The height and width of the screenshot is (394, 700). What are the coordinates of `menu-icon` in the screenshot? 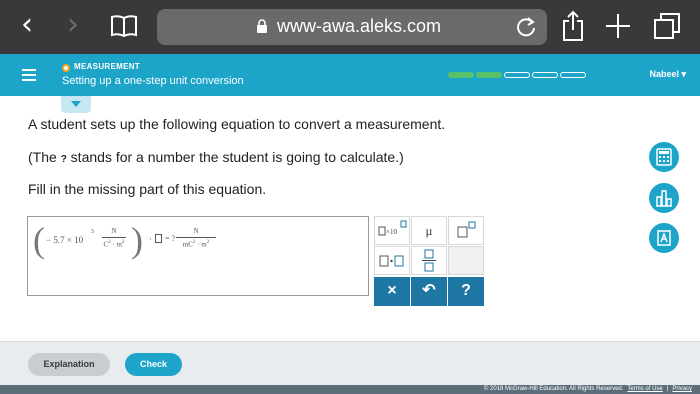 It's located at (29, 75).